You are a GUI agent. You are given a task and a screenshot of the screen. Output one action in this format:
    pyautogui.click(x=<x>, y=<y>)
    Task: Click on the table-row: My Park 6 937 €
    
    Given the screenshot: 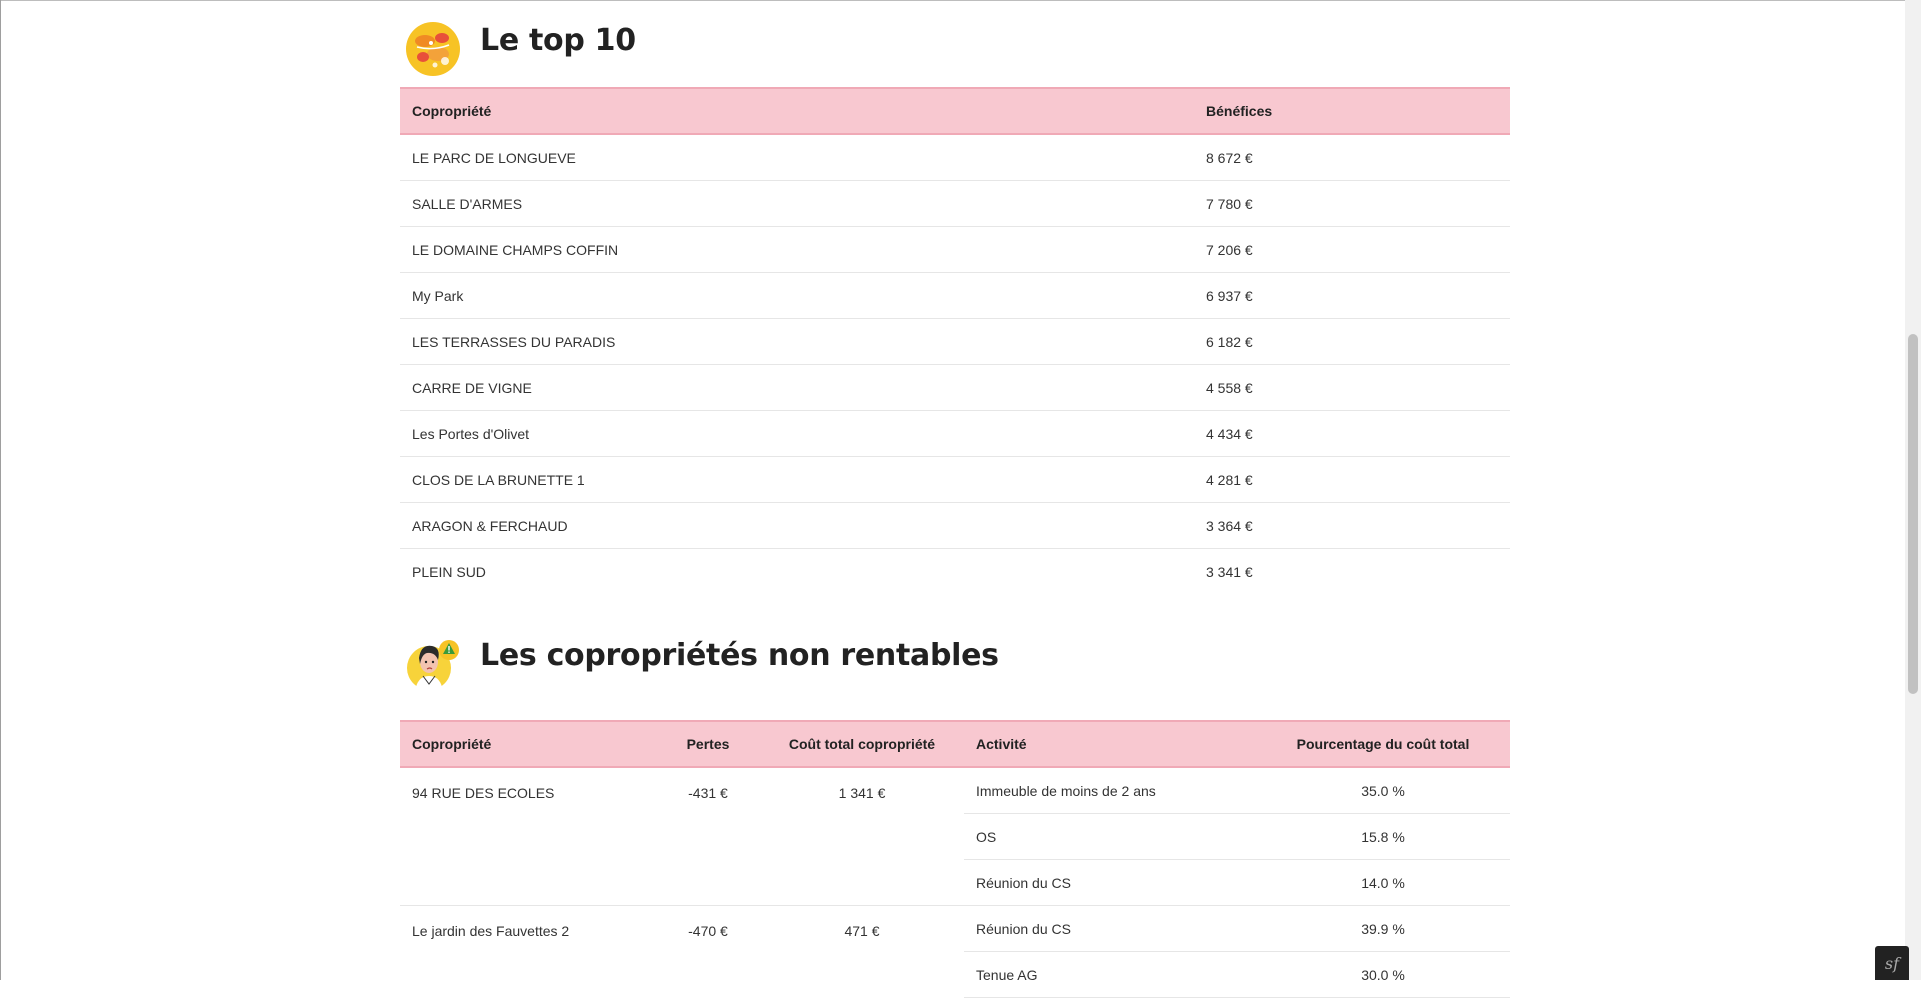 What is the action you would take?
    pyautogui.click(x=955, y=295)
    